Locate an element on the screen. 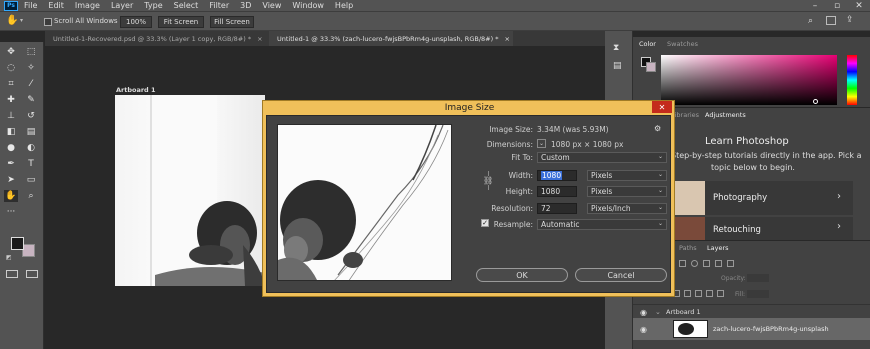  quick-mask-icon is located at coordinates (12, 274).